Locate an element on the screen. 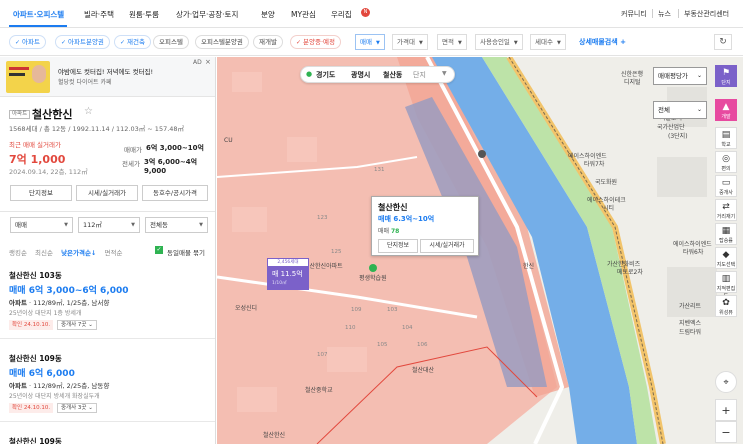  block-number: 104 is located at coordinates (407, 328).